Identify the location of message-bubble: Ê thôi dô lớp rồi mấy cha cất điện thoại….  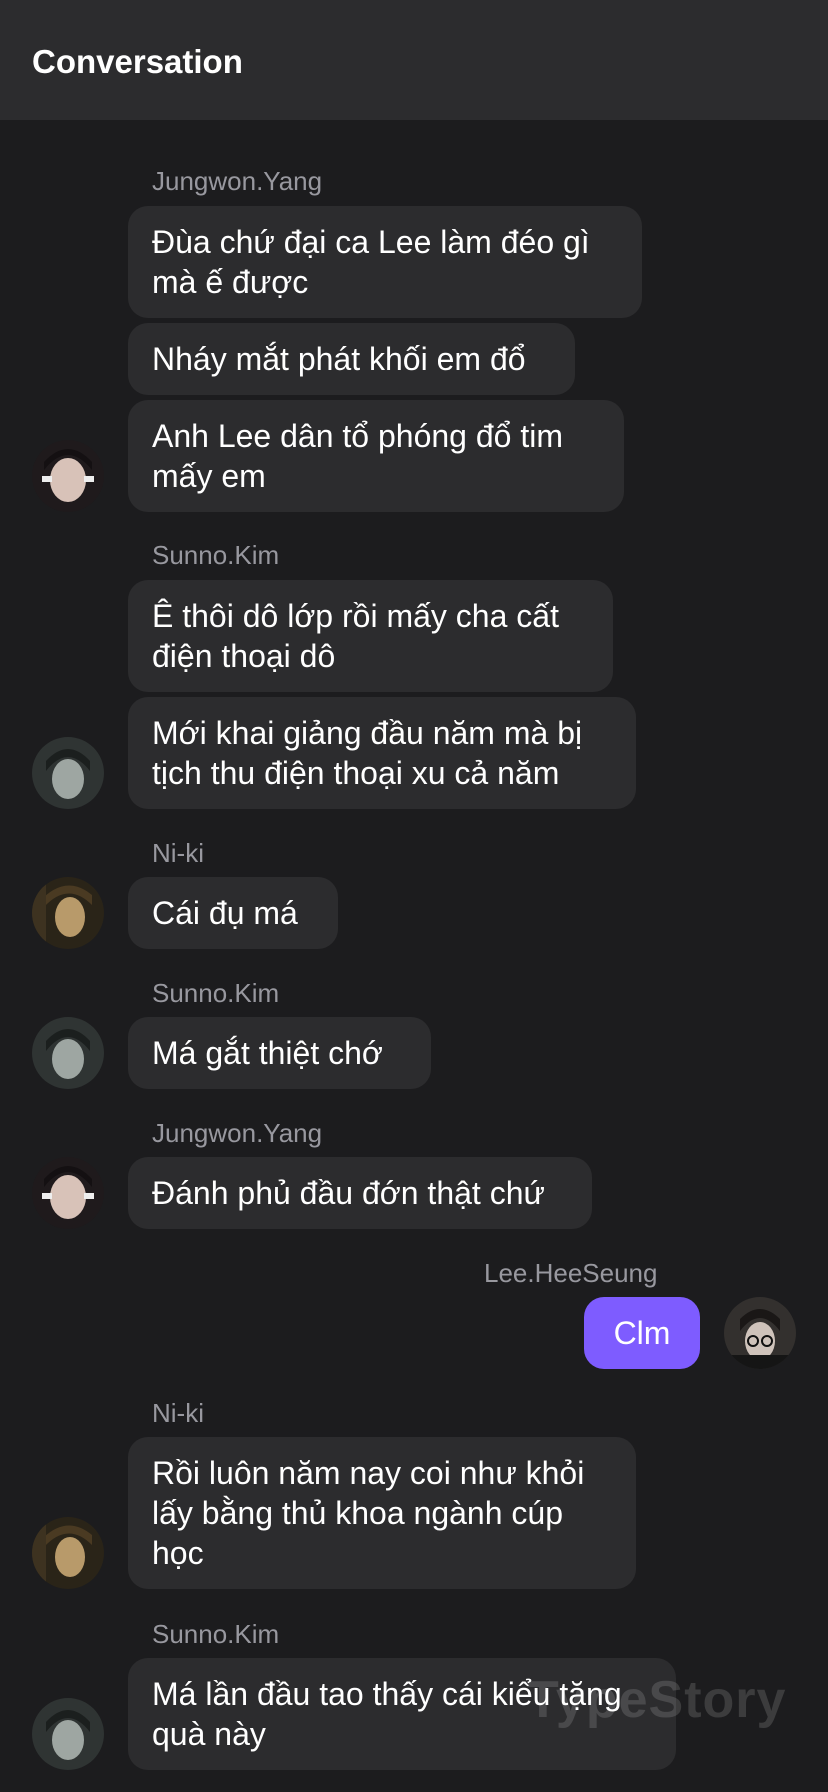
(370, 636).